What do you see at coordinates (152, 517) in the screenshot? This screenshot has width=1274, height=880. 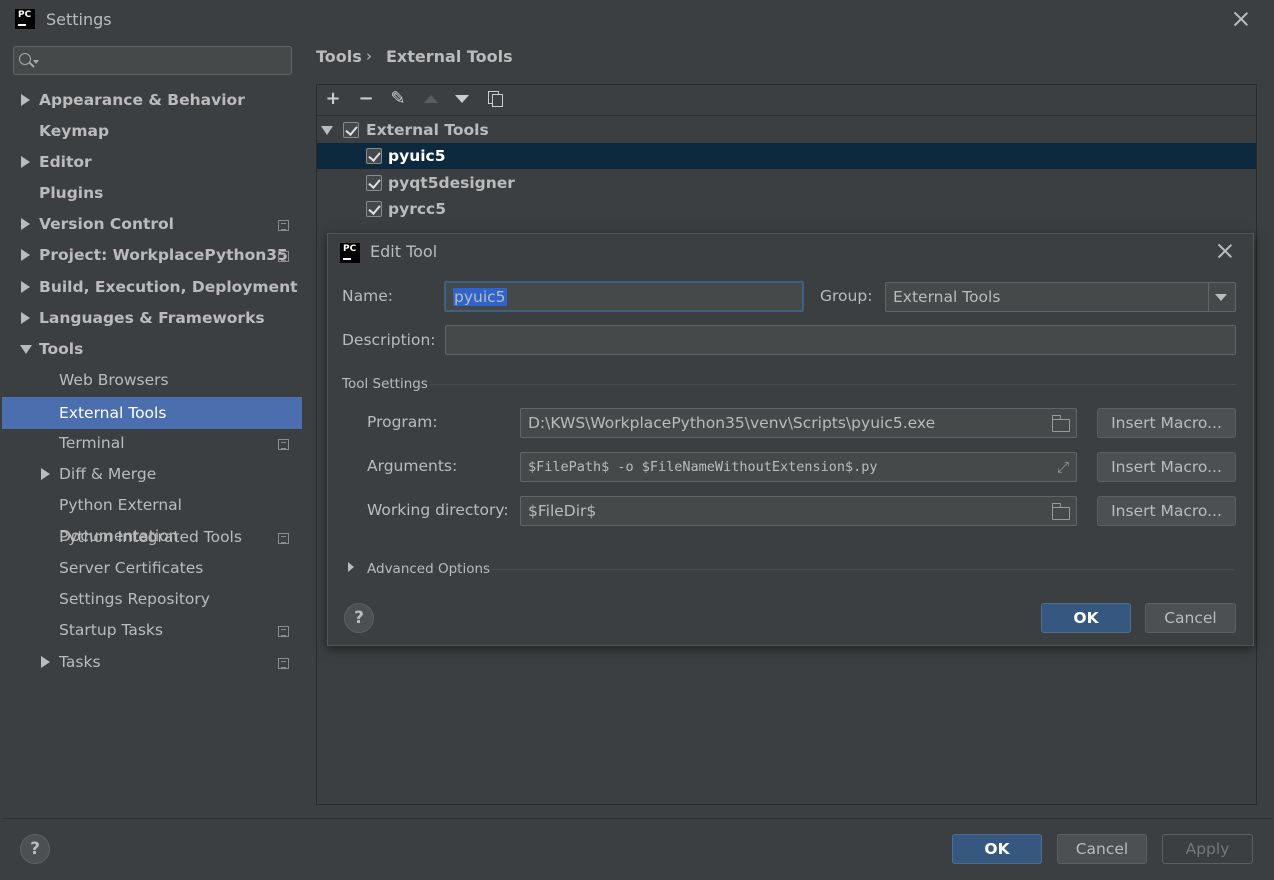 I see `sidebar-item-python-ext-docs: Python External Documentation` at bounding box center [152, 517].